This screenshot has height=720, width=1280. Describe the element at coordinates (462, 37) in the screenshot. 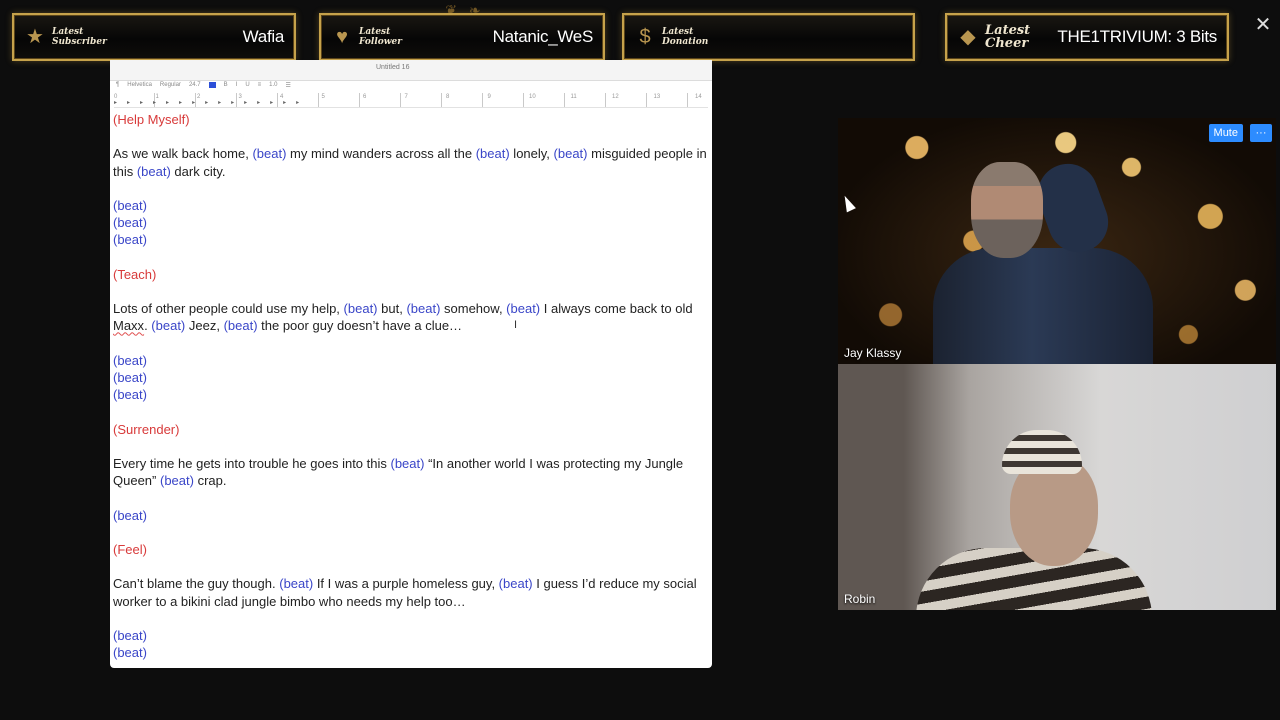

I see `latest-follower-alert: ♥ Latest Follower Natanic_WeS` at that location.